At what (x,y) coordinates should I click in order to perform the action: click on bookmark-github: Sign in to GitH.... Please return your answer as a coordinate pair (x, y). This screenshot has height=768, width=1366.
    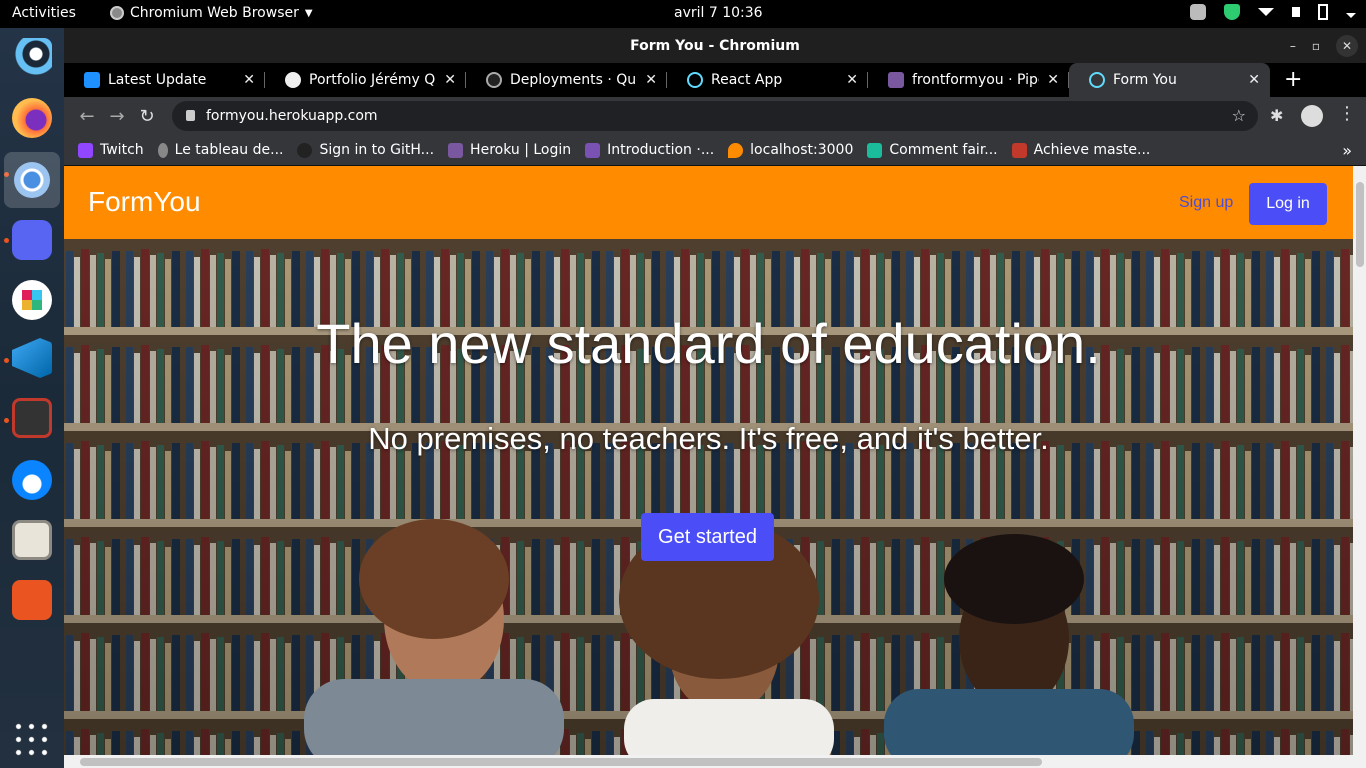
    Looking at the image, I should click on (365, 150).